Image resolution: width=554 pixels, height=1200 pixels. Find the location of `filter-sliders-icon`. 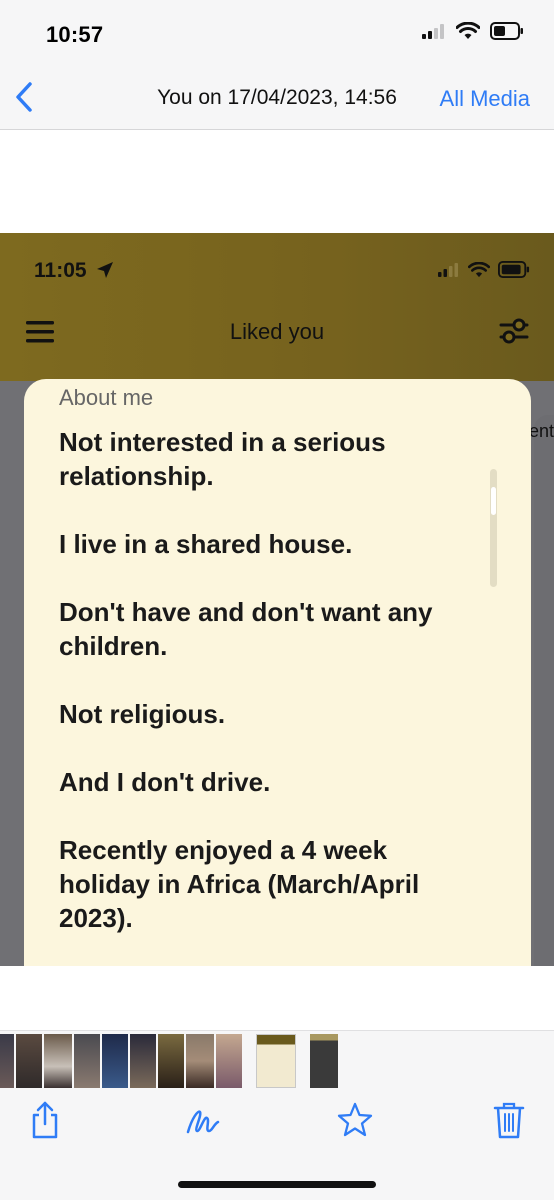

filter-sliders-icon is located at coordinates (514, 331).